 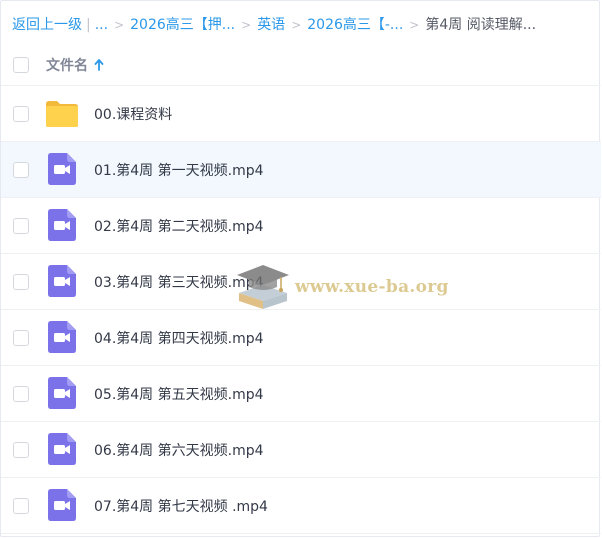 I want to click on file-name: 05.第4周 第五天视频.mp4, so click(x=179, y=394).